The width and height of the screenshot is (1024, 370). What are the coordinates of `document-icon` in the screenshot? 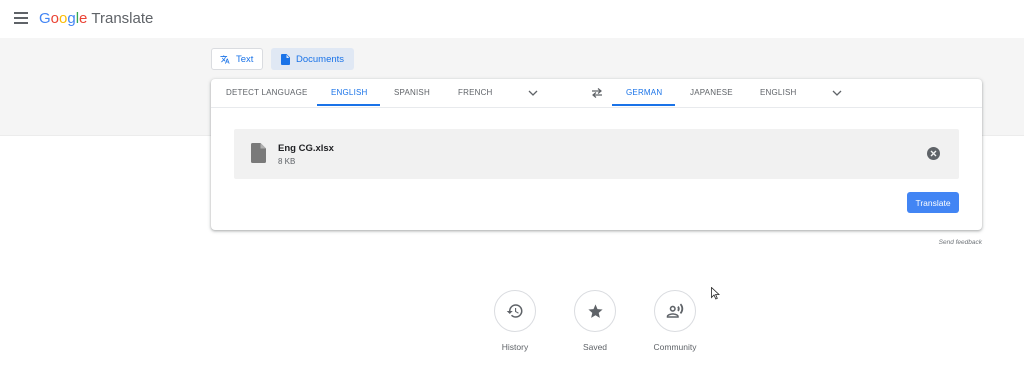 It's located at (285, 59).